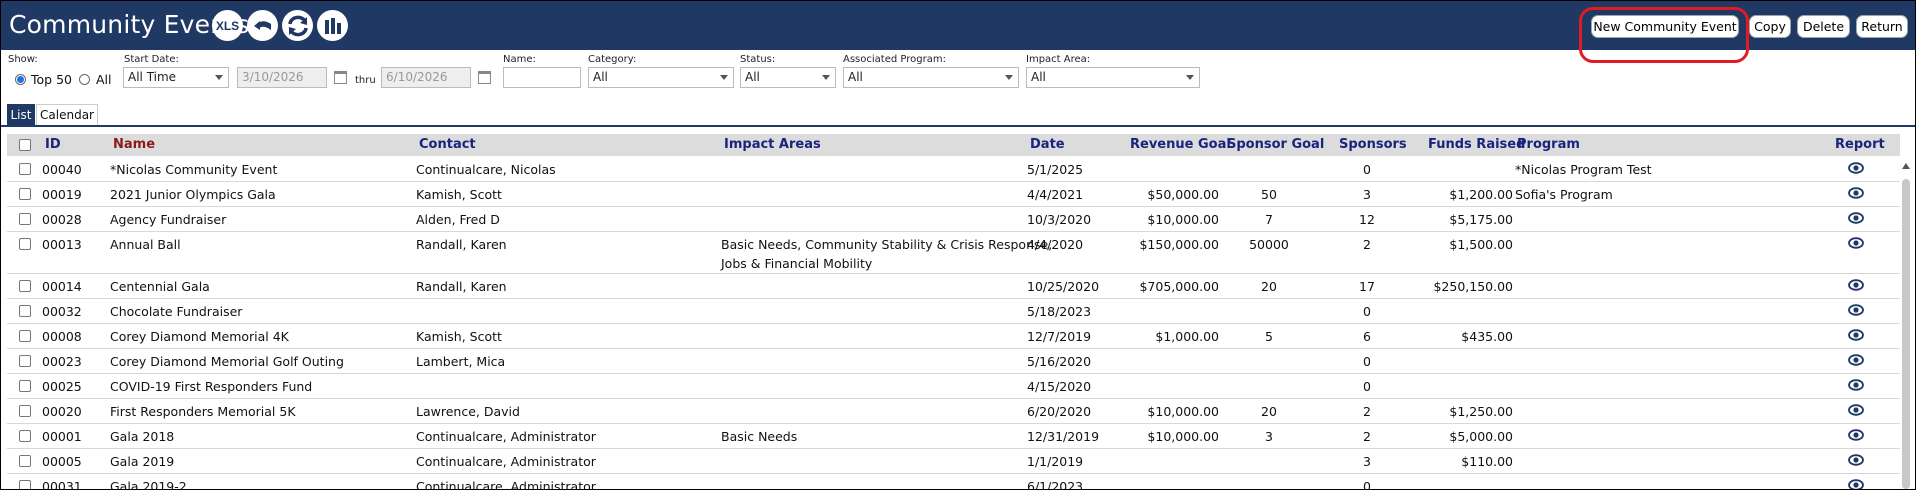 The height and width of the screenshot is (490, 1916). I want to click on cell-name: Centennial Gala, so click(160, 286).